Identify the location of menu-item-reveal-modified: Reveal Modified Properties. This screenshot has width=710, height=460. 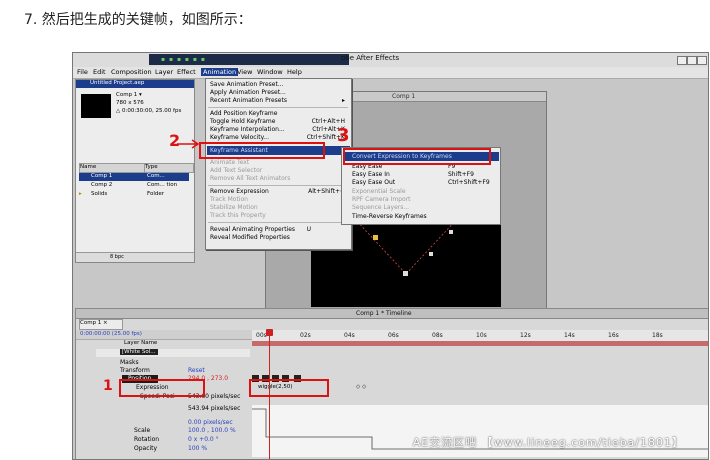
(250, 237).